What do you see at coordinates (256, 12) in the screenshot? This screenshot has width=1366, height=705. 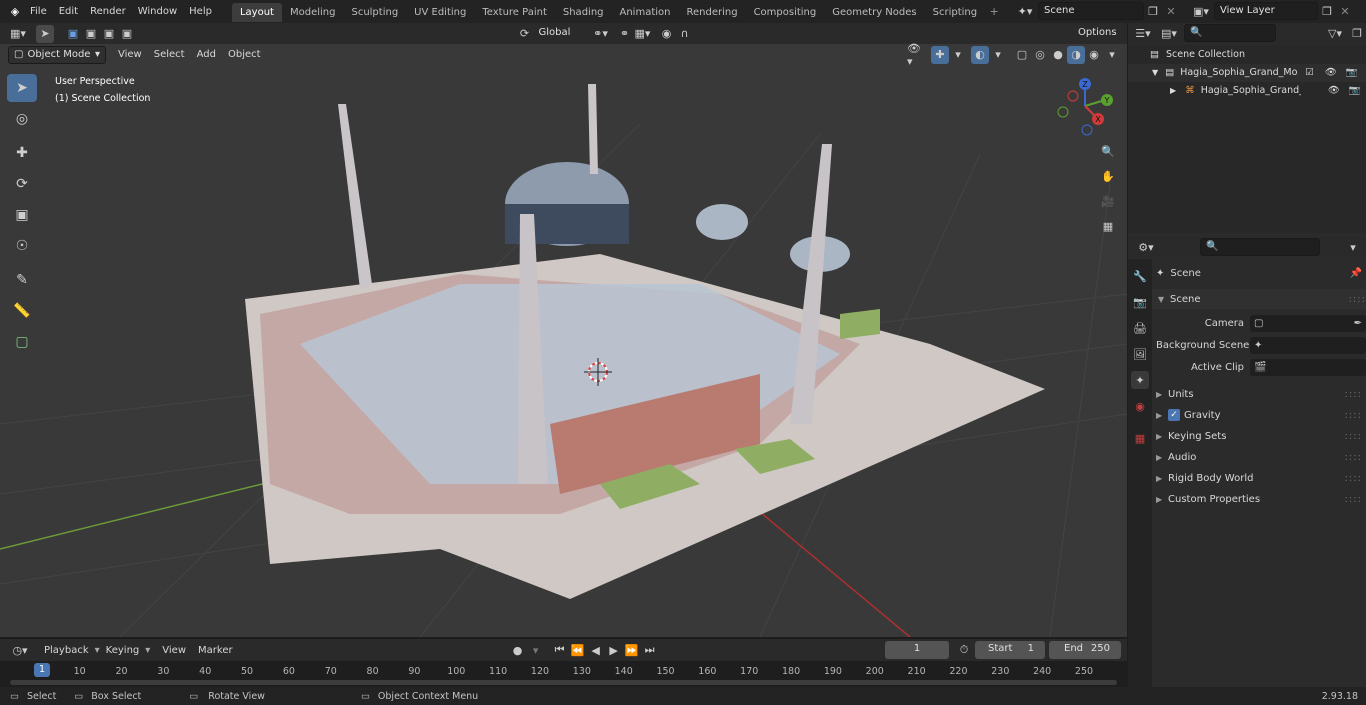 I see `tab-layout: Layout` at bounding box center [256, 12].